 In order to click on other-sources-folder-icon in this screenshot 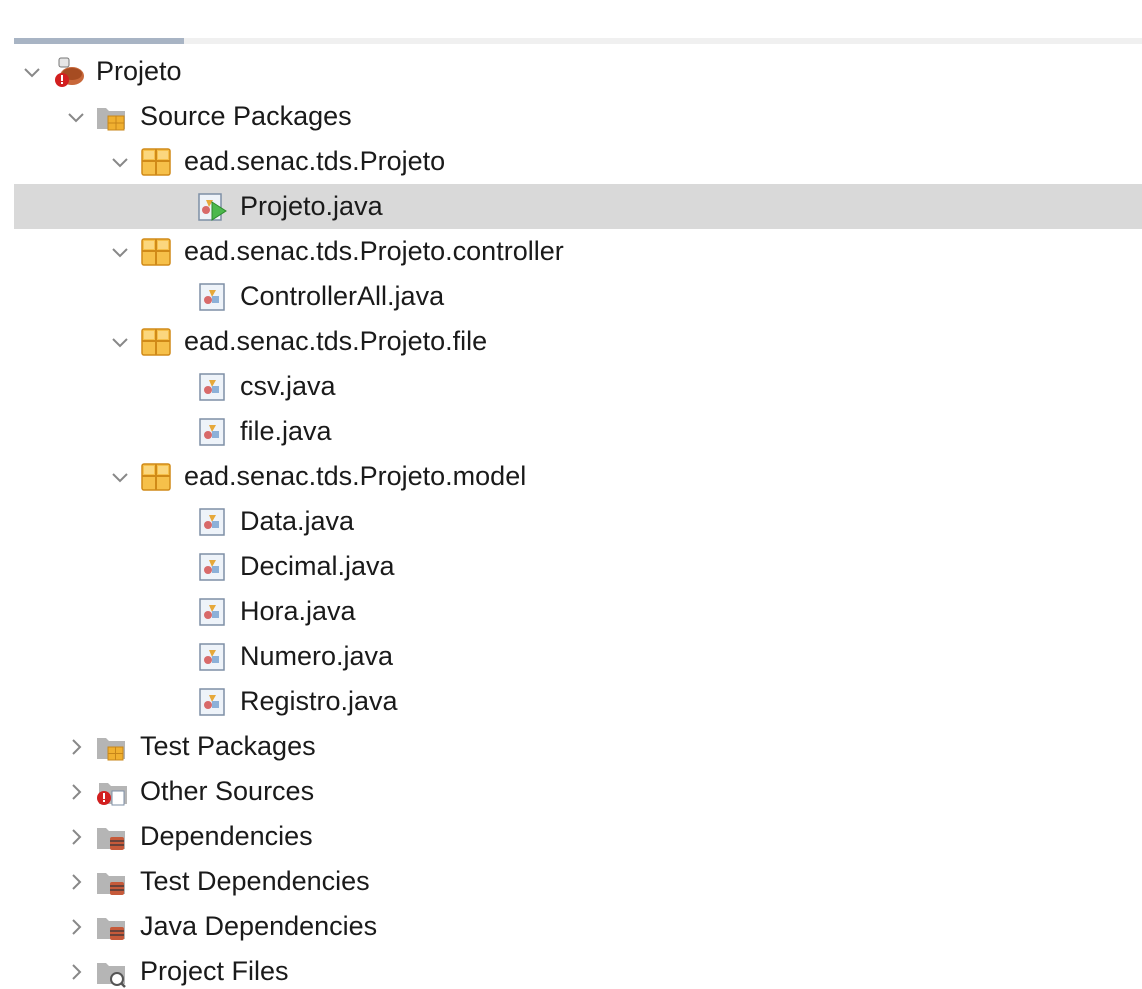, I will do `click(112, 792)`.